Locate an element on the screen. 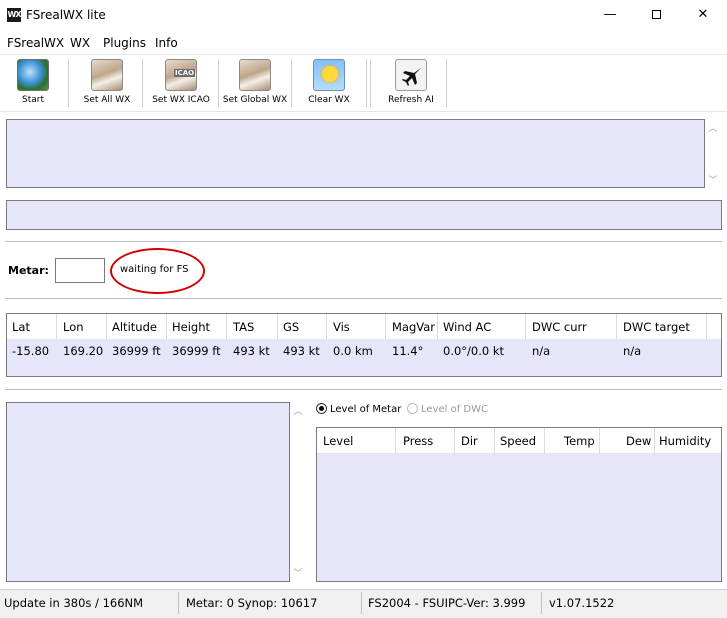 The height and width of the screenshot is (618, 727). header-gs: GS is located at coordinates (291, 327).